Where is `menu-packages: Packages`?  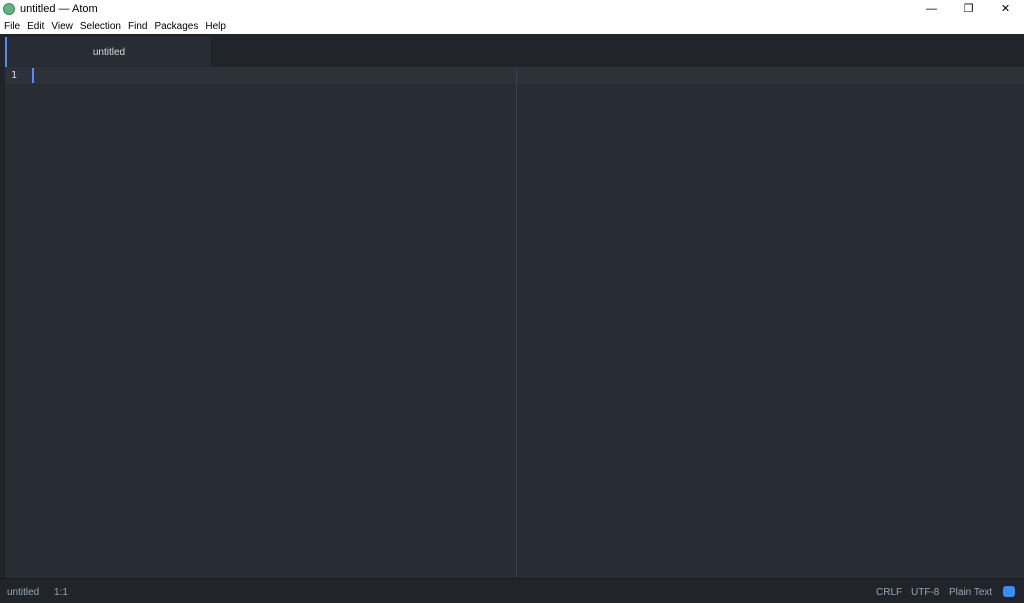
menu-packages: Packages is located at coordinates (176, 26).